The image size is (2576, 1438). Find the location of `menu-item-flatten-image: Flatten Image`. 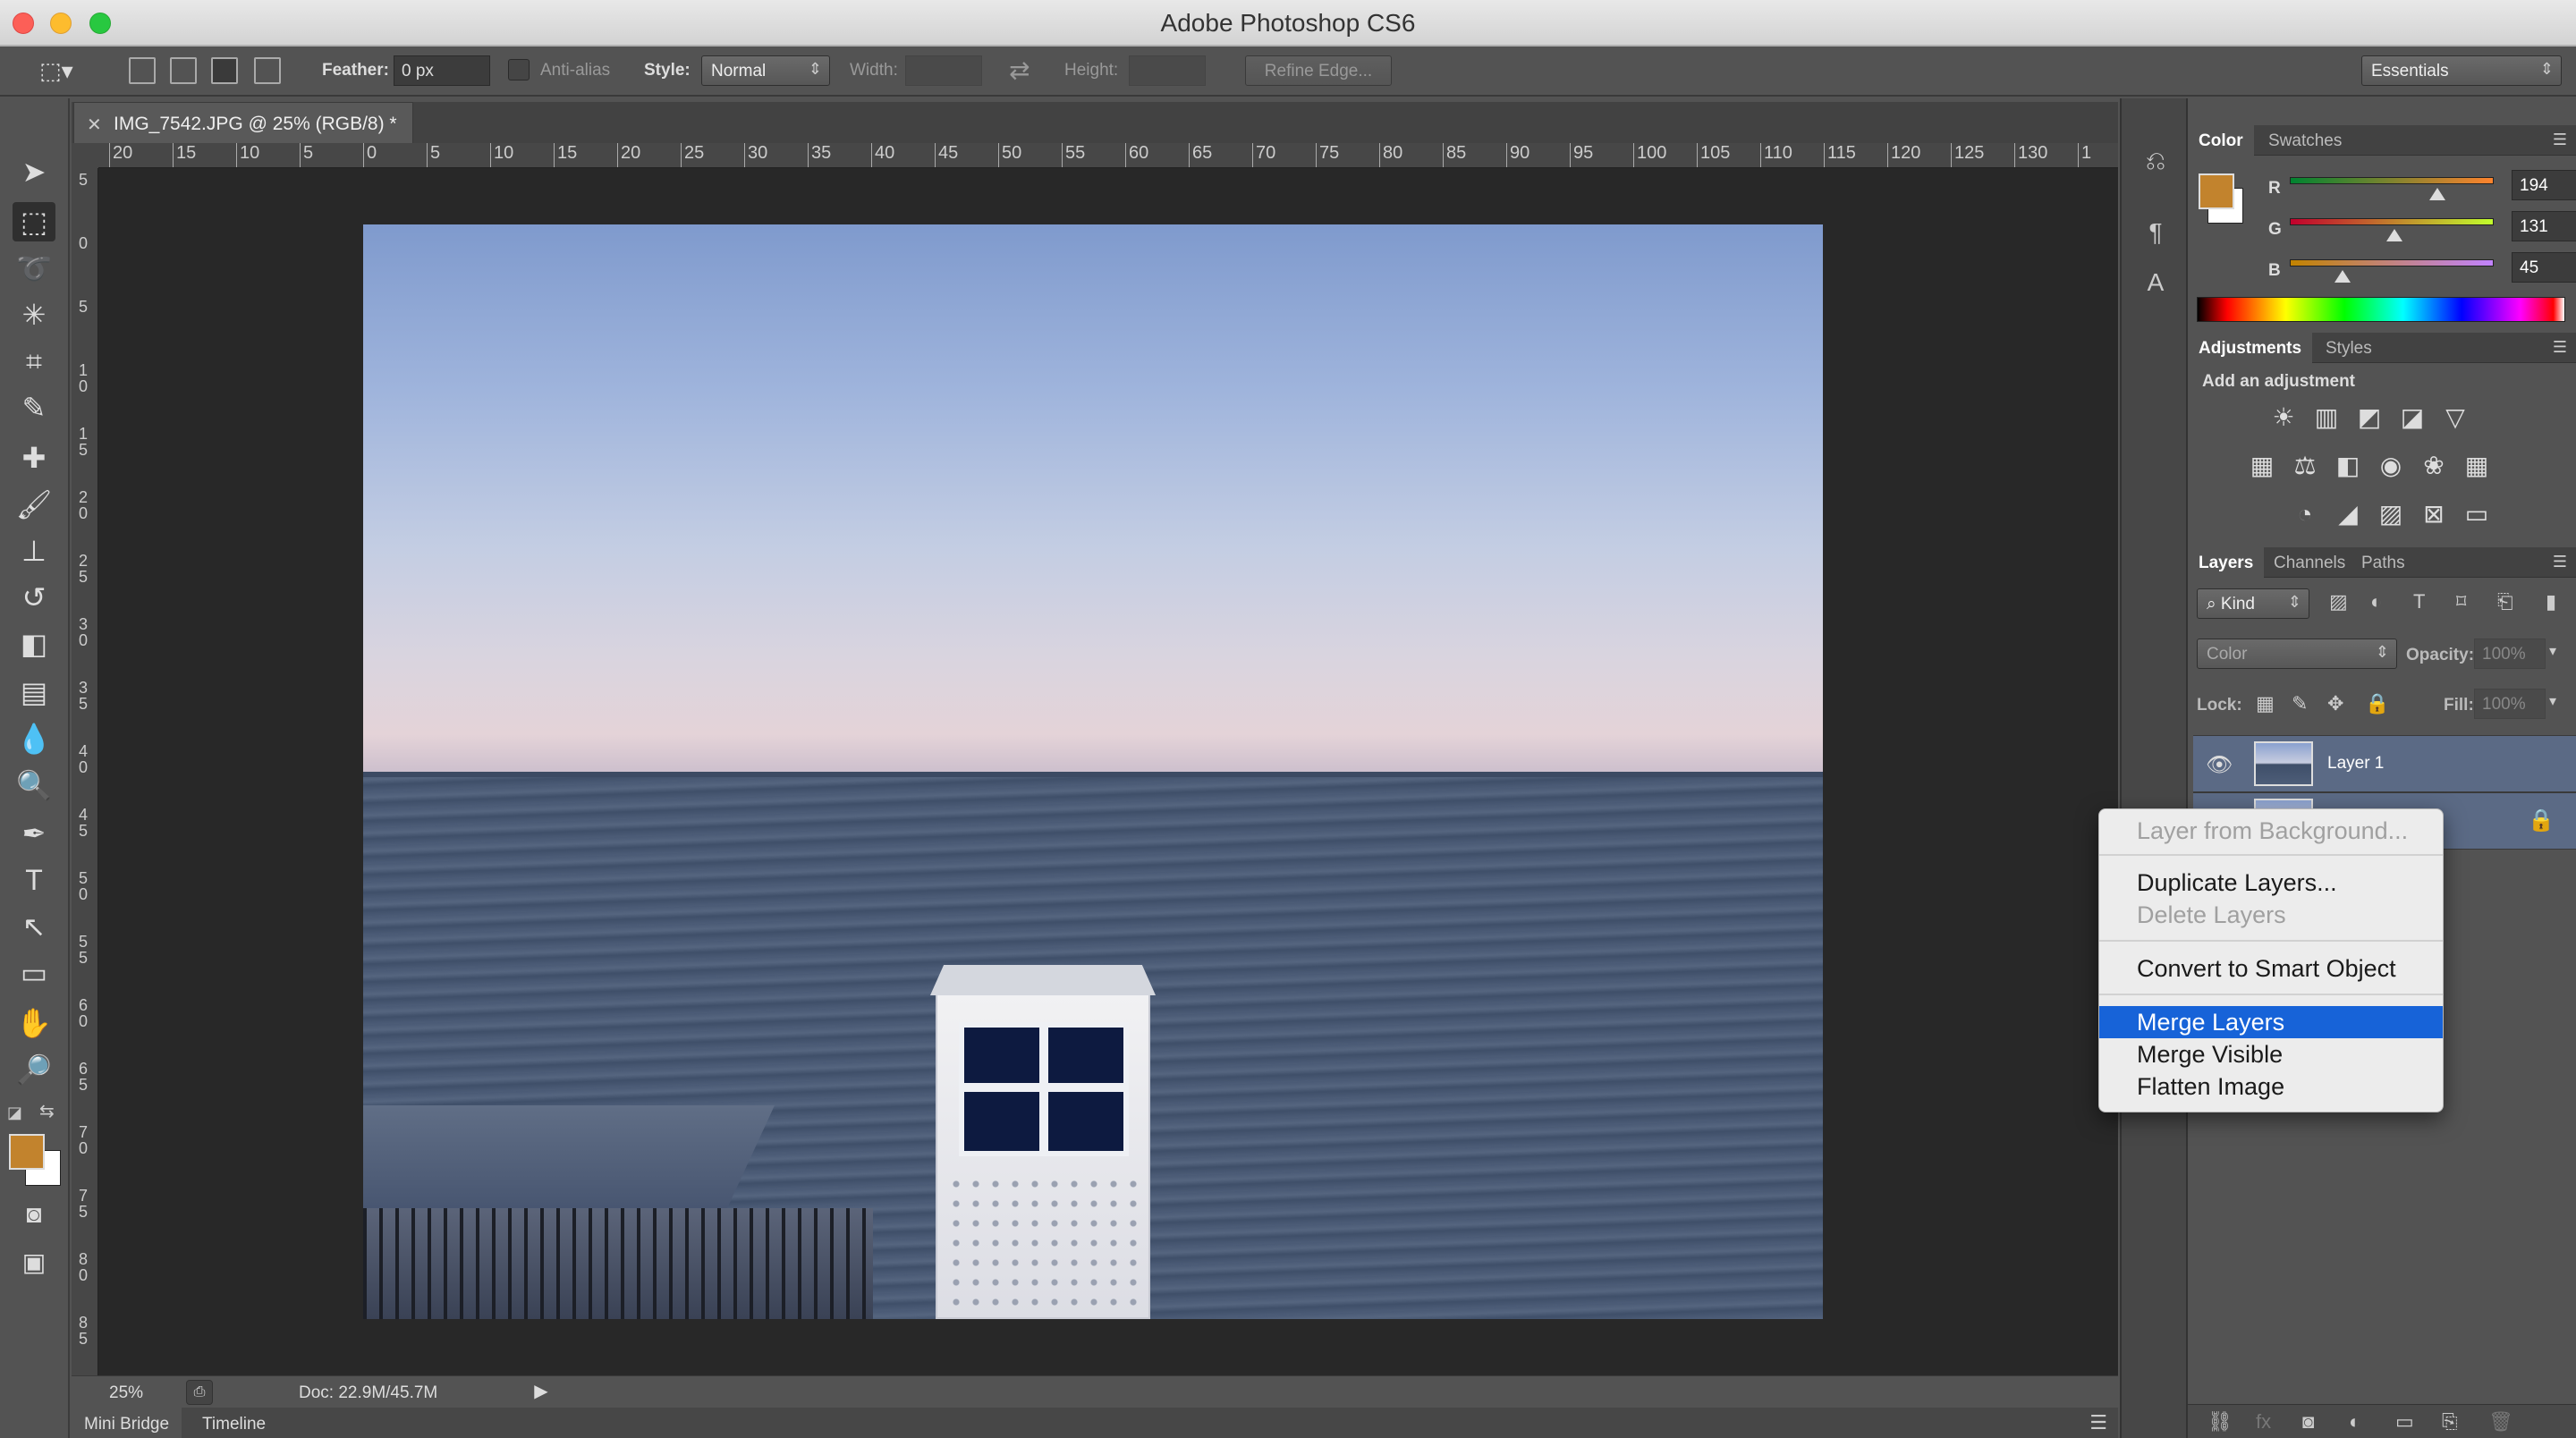

menu-item-flatten-image: Flatten Image is located at coordinates (2271, 1086).